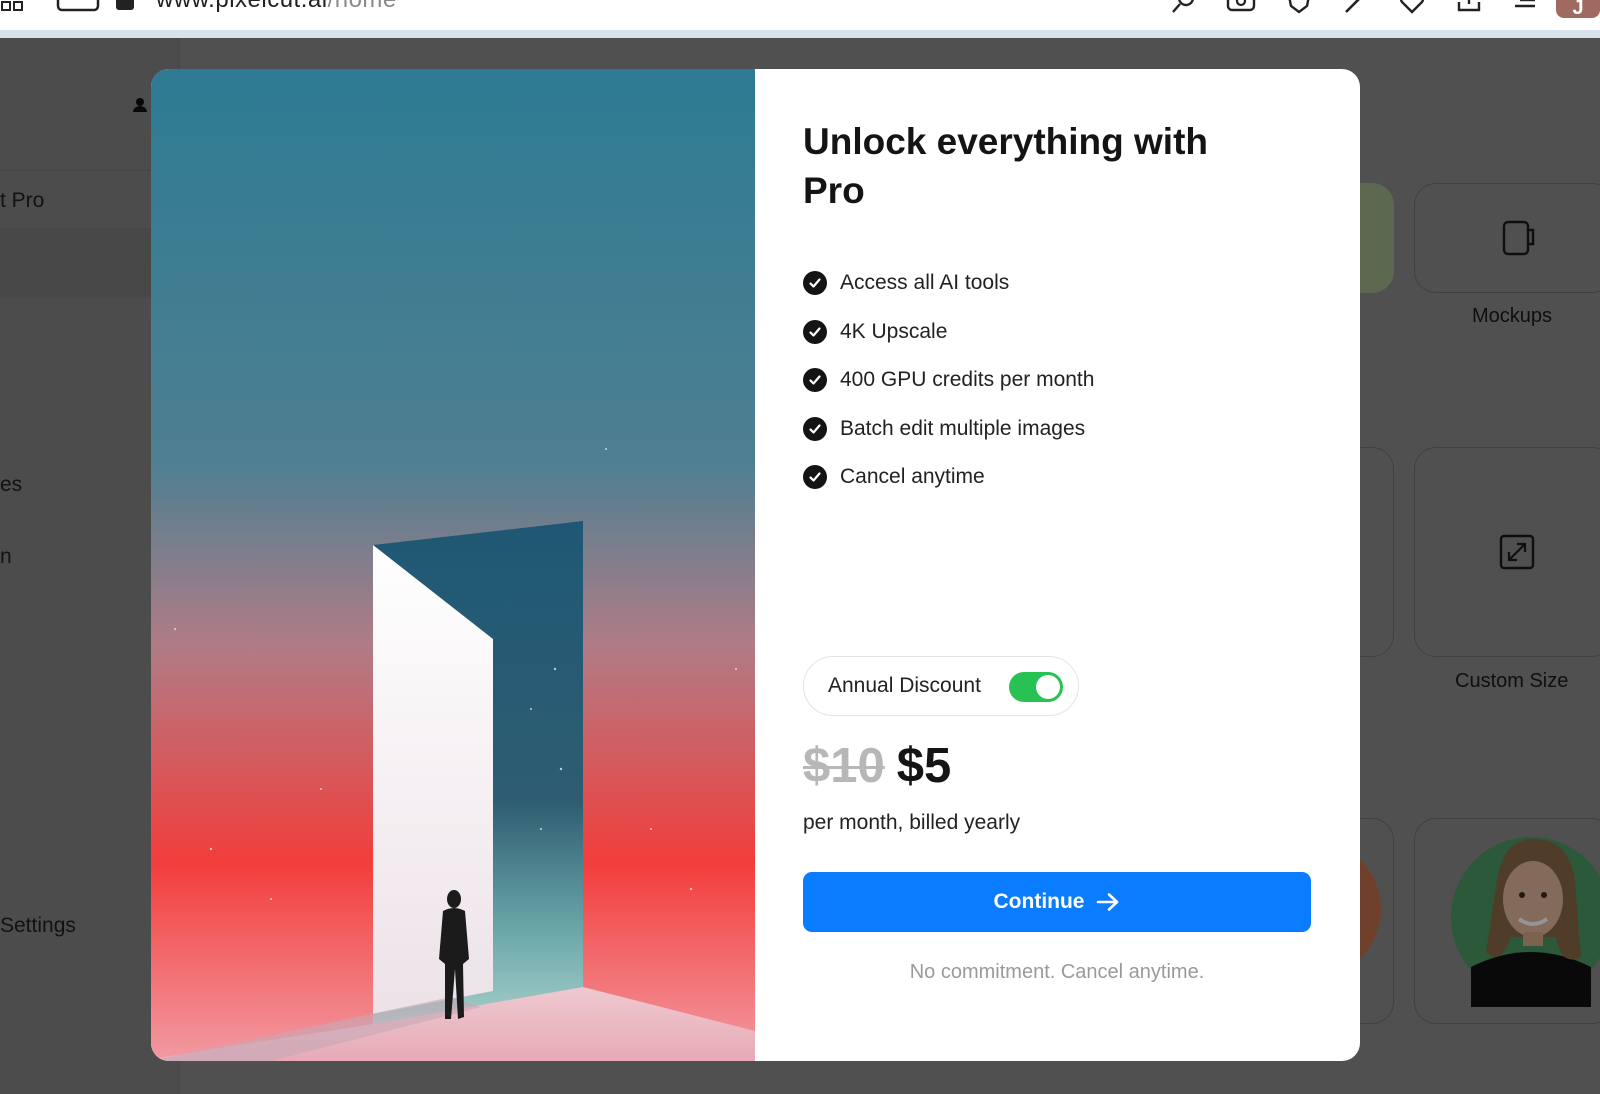  Describe the element at coordinates (844, 766) in the screenshot. I see `old-price: $10` at that location.